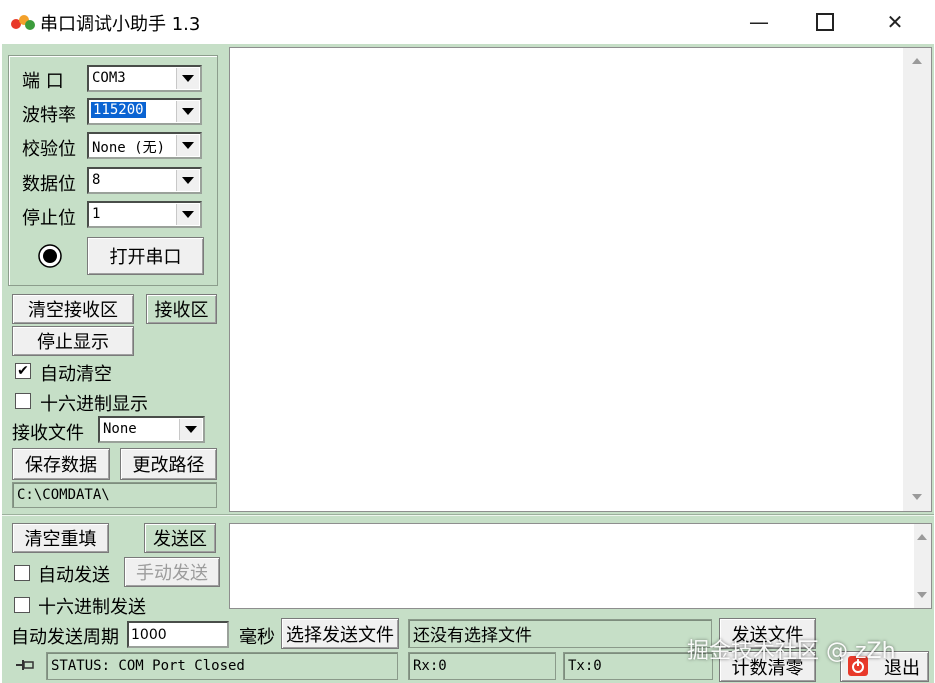 Image resolution: width=935 pixels, height=683 pixels. What do you see at coordinates (22, 605) in the screenshot?
I see `hex-send-checkbox` at bounding box center [22, 605].